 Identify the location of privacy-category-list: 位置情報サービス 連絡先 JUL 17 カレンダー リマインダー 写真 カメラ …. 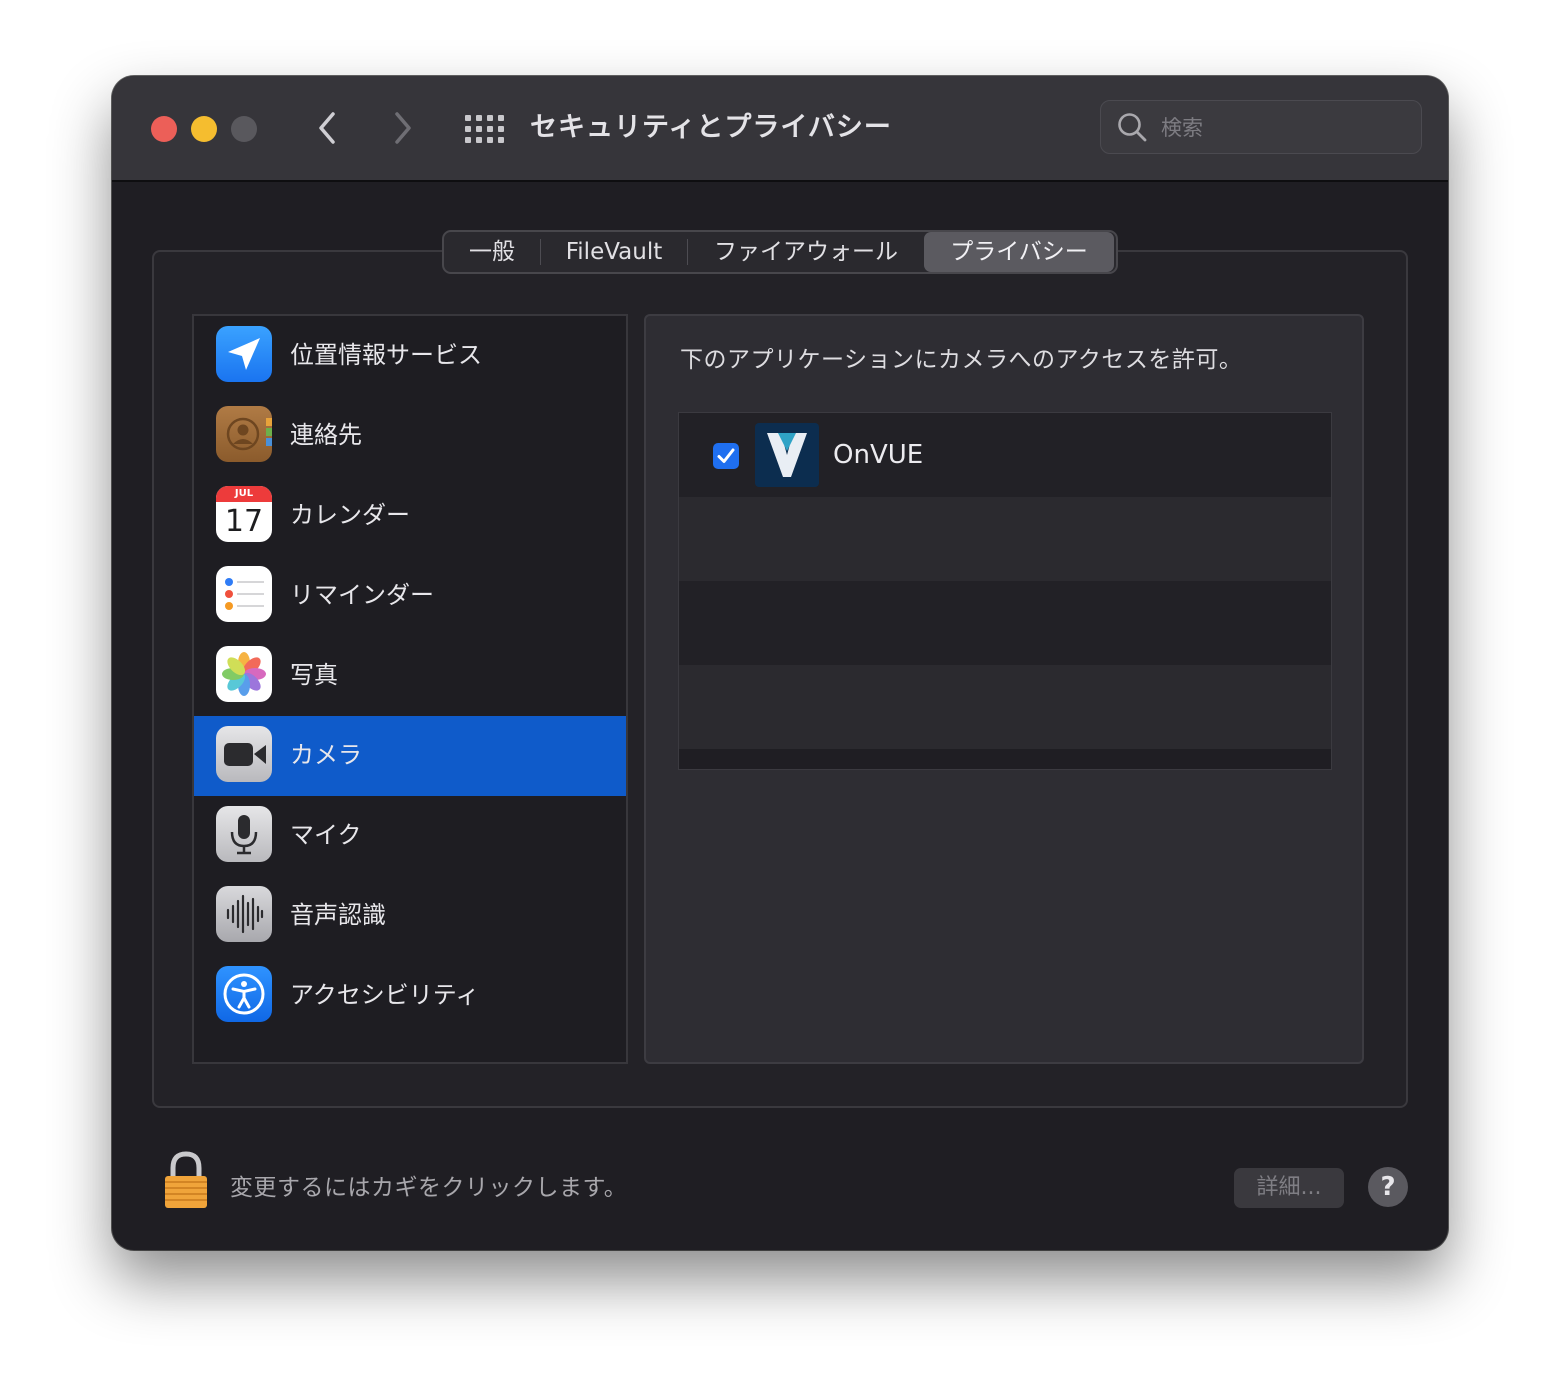
(410, 689).